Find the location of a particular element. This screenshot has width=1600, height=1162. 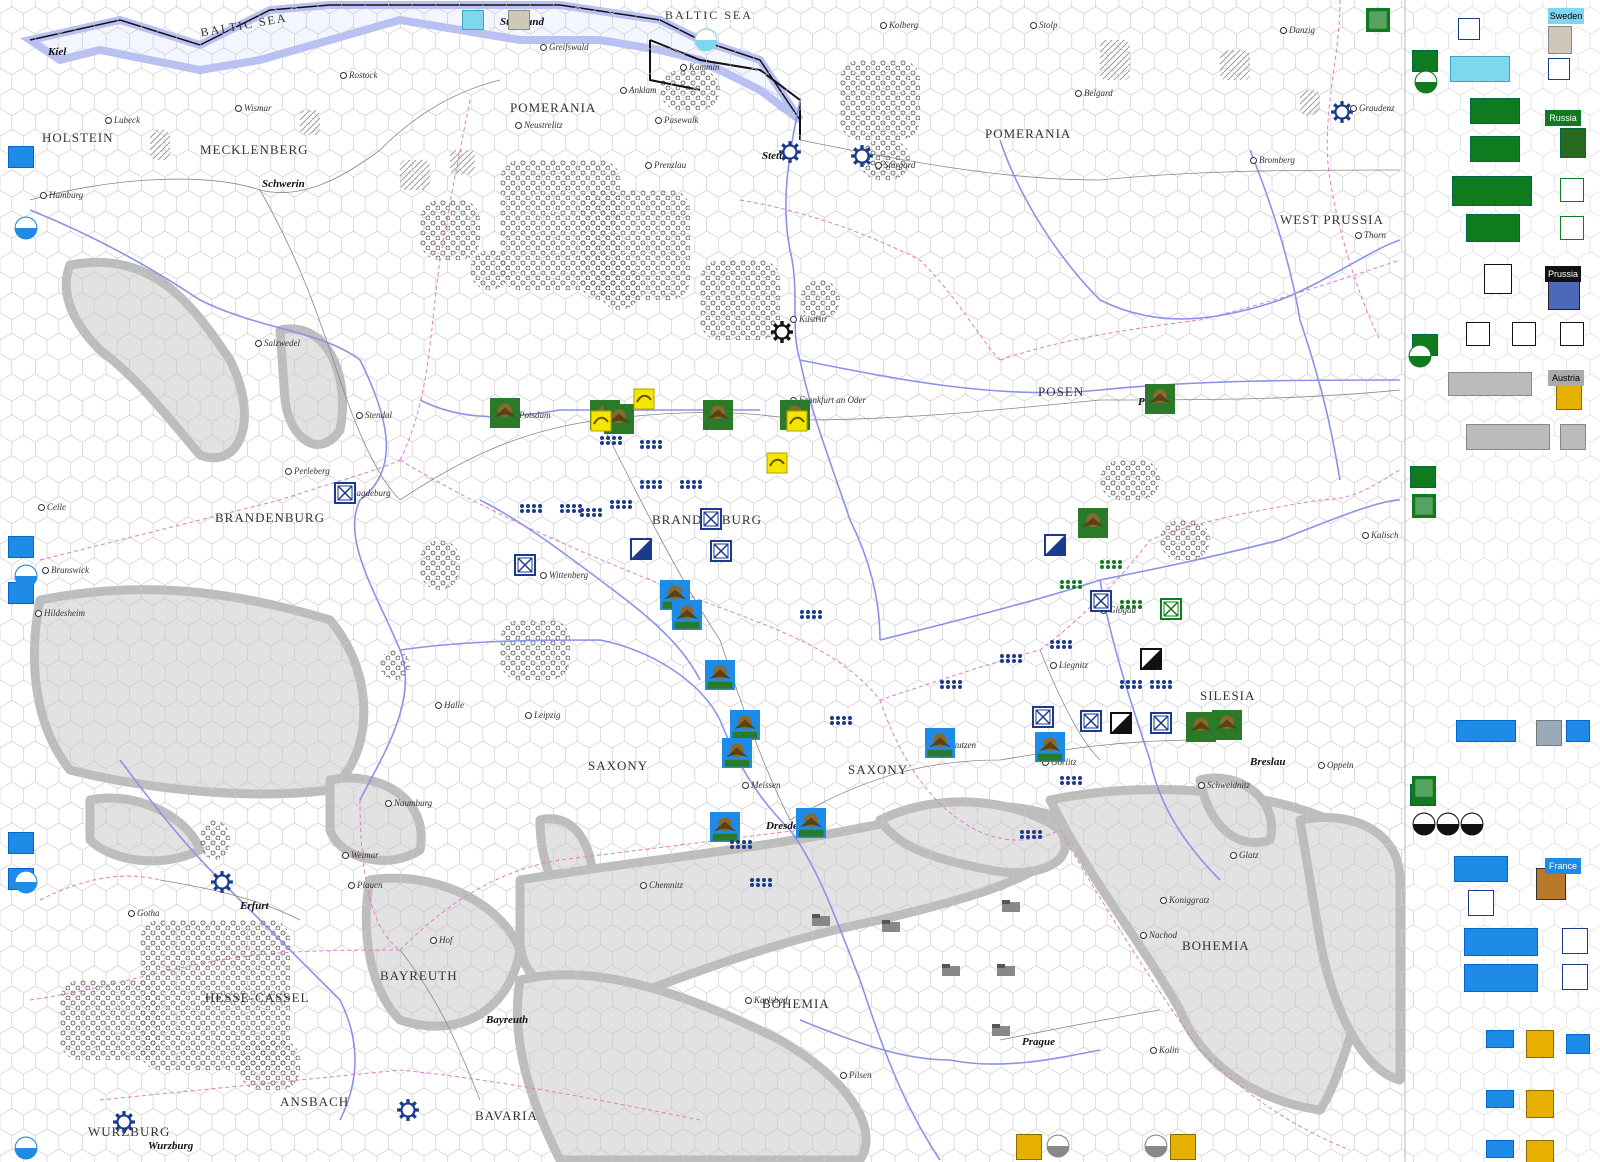

city-label: Prague is located at coordinates (1038, 1042).